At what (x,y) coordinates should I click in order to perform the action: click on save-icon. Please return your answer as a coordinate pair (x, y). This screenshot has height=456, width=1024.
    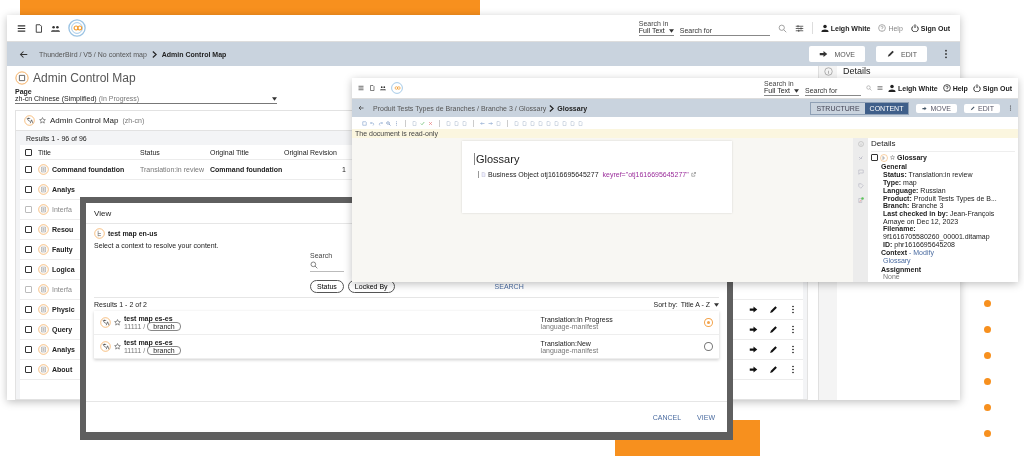
    Looking at the image, I should click on (364, 123).